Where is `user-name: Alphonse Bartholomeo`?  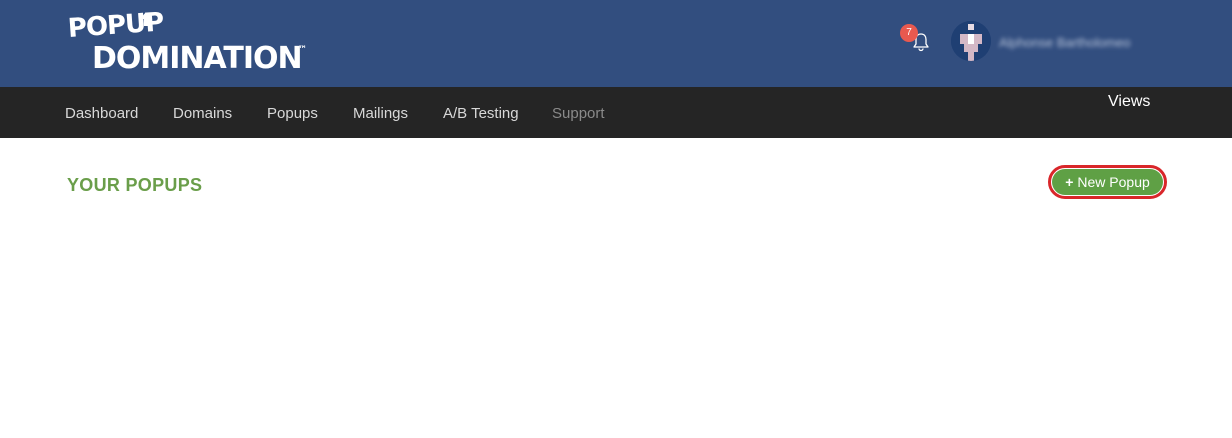
user-name: Alphonse Bartholomeo is located at coordinates (1065, 42).